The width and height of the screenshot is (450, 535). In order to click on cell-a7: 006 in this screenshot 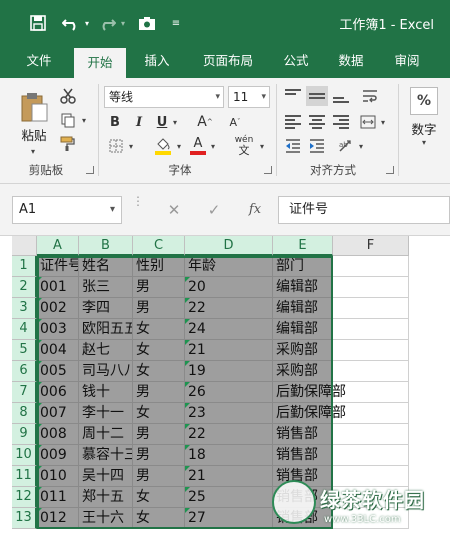, I will do `click(58, 392)`.